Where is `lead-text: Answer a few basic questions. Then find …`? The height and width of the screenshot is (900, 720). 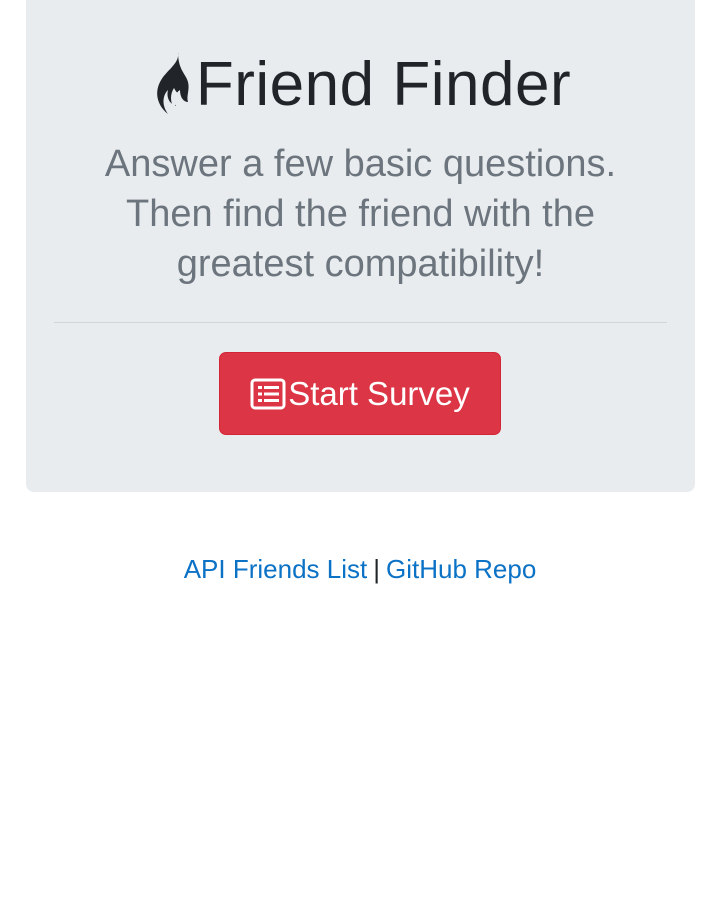
lead-text: Answer a few basic questions. Then find … is located at coordinates (360, 214).